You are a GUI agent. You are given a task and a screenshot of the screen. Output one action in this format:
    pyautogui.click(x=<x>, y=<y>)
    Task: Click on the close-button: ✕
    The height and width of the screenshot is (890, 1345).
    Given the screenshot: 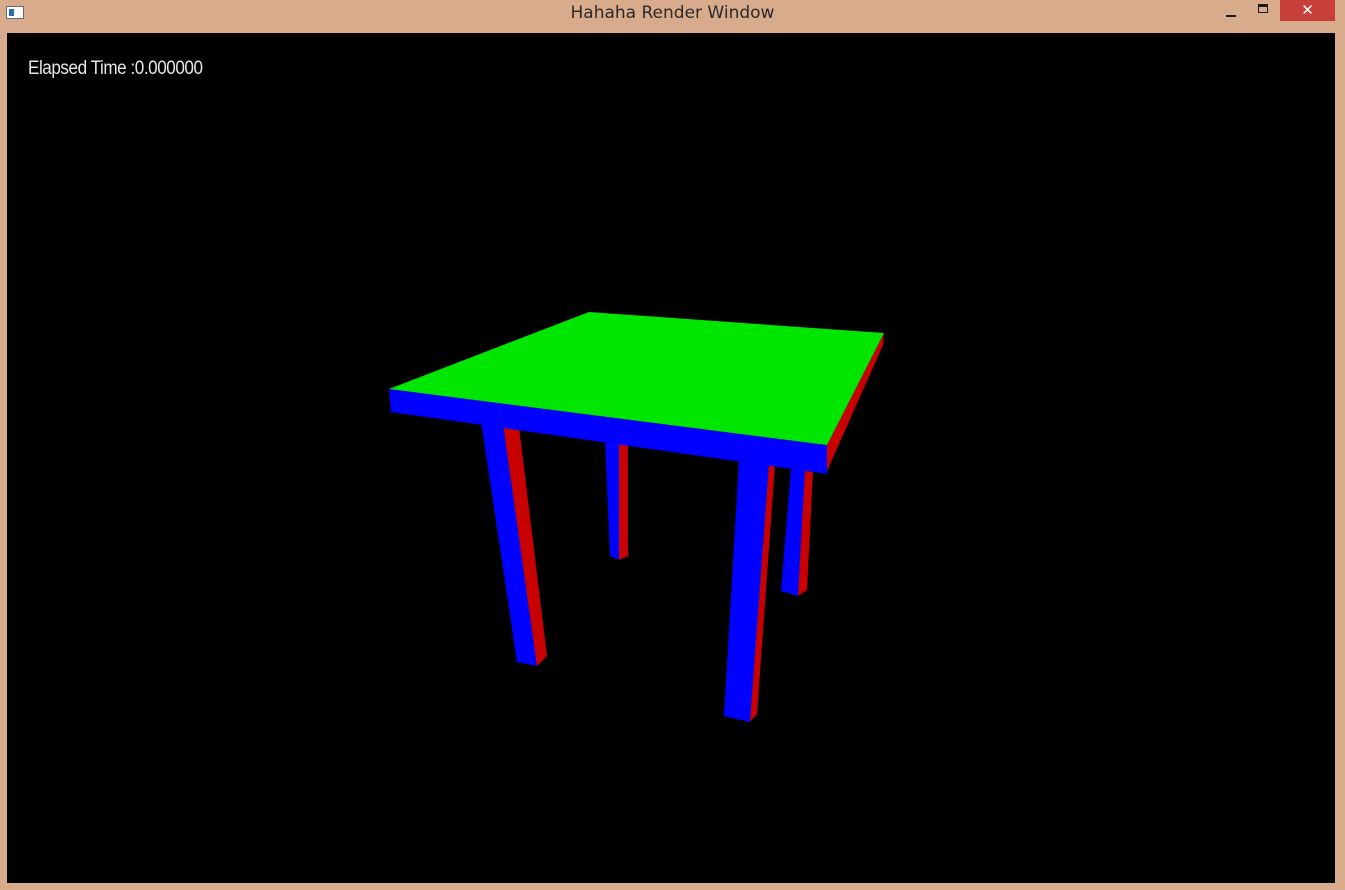 What is the action you would take?
    pyautogui.click(x=1307, y=10)
    